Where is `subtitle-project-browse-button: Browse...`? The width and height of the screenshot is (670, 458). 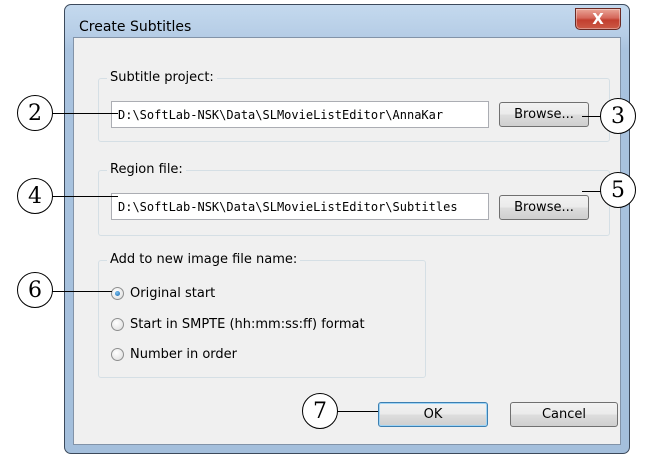 subtitle-project-browse-button: Browse... is located at coordinates (544, 114).